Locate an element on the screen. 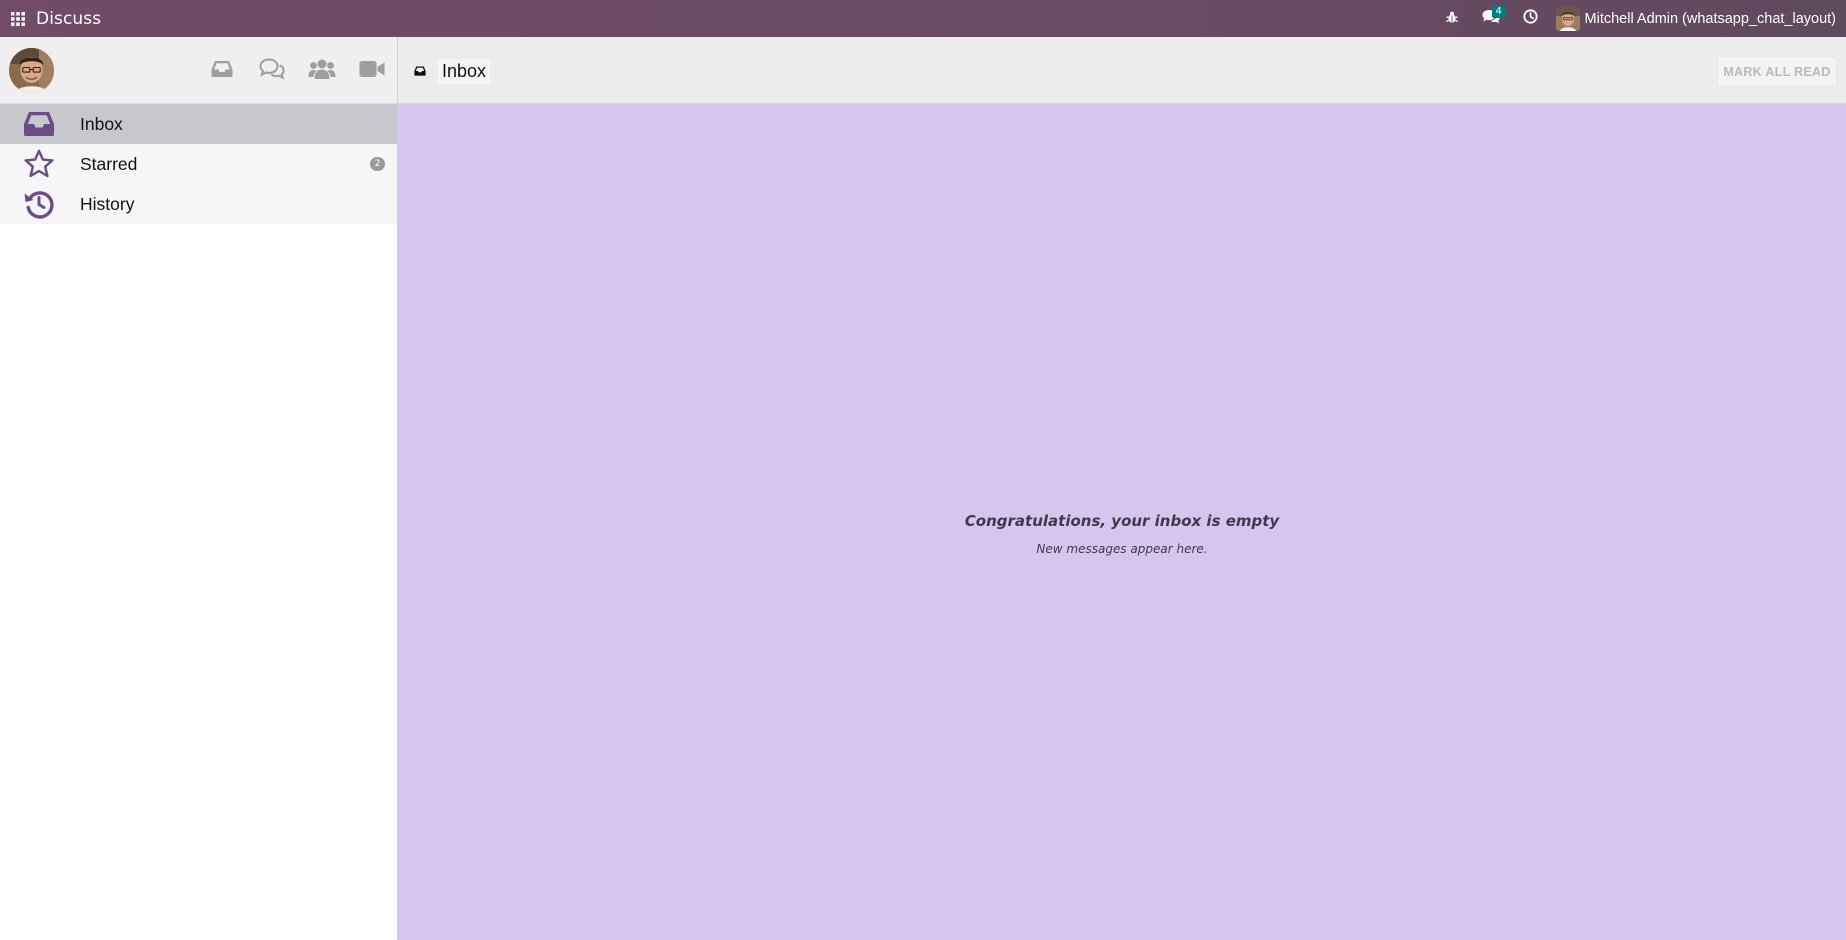  apps-menu-button is located at coordinates (18, 18).